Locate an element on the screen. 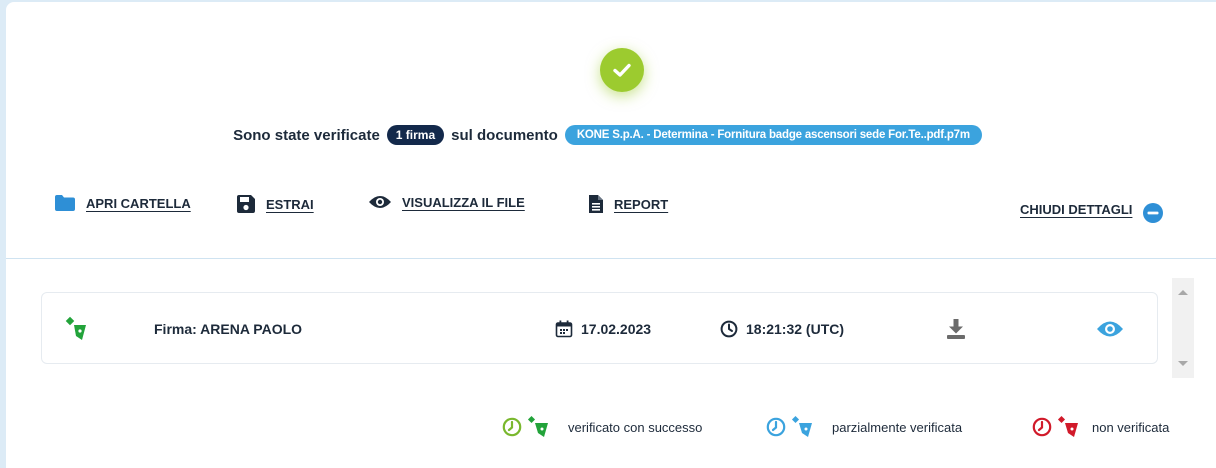 The width and height of the screenshot is (1216, 468). signer-label: Firma: ARENA PAOLO is located at coordinates (228, 329).